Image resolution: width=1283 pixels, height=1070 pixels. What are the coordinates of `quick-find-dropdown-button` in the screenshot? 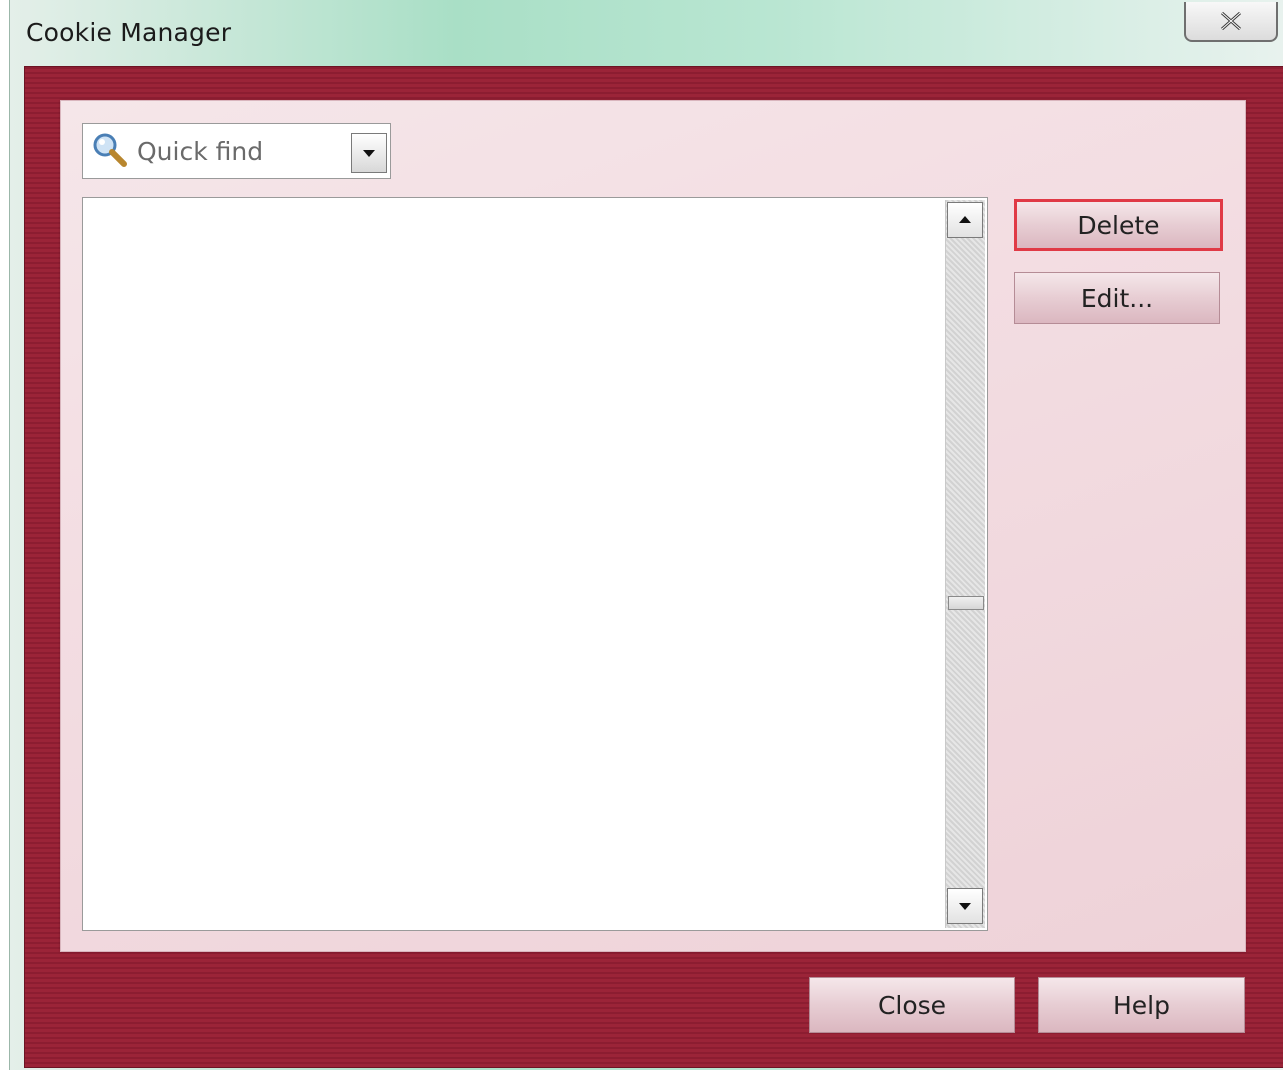 It's located at (369, 153).